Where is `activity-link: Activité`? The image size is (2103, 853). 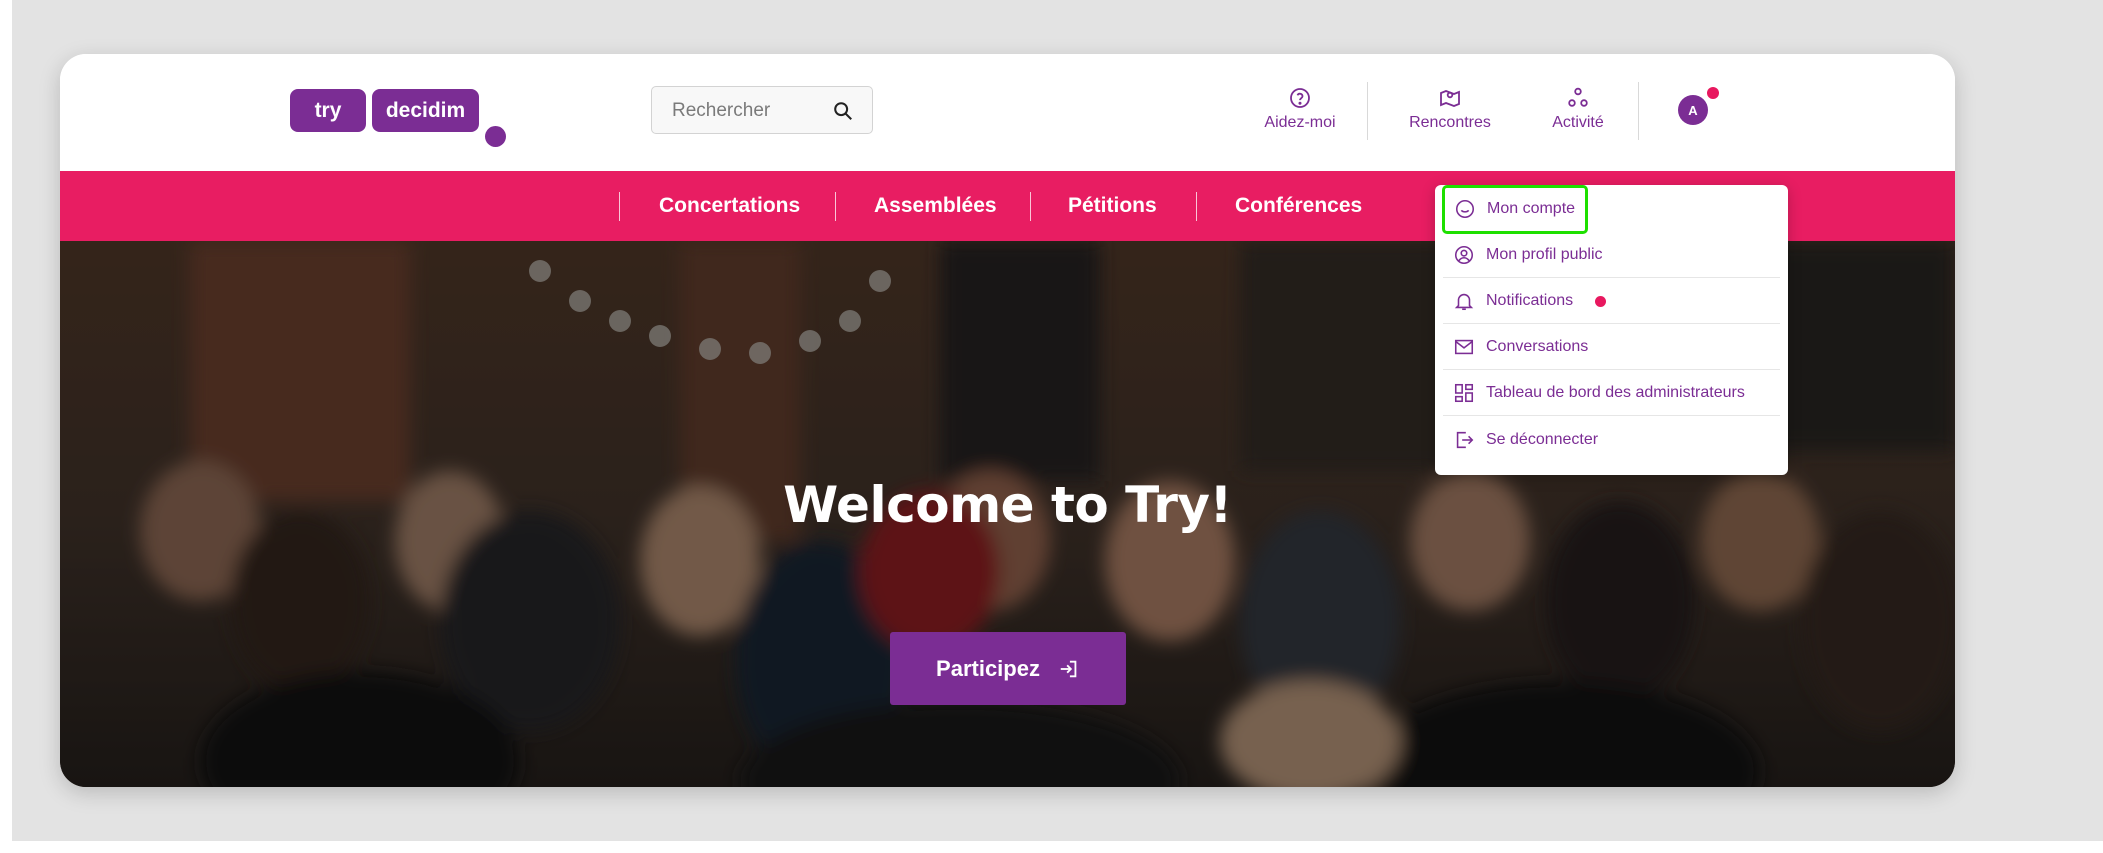 activity-link: Activité is located at coordinates (1578, 116).